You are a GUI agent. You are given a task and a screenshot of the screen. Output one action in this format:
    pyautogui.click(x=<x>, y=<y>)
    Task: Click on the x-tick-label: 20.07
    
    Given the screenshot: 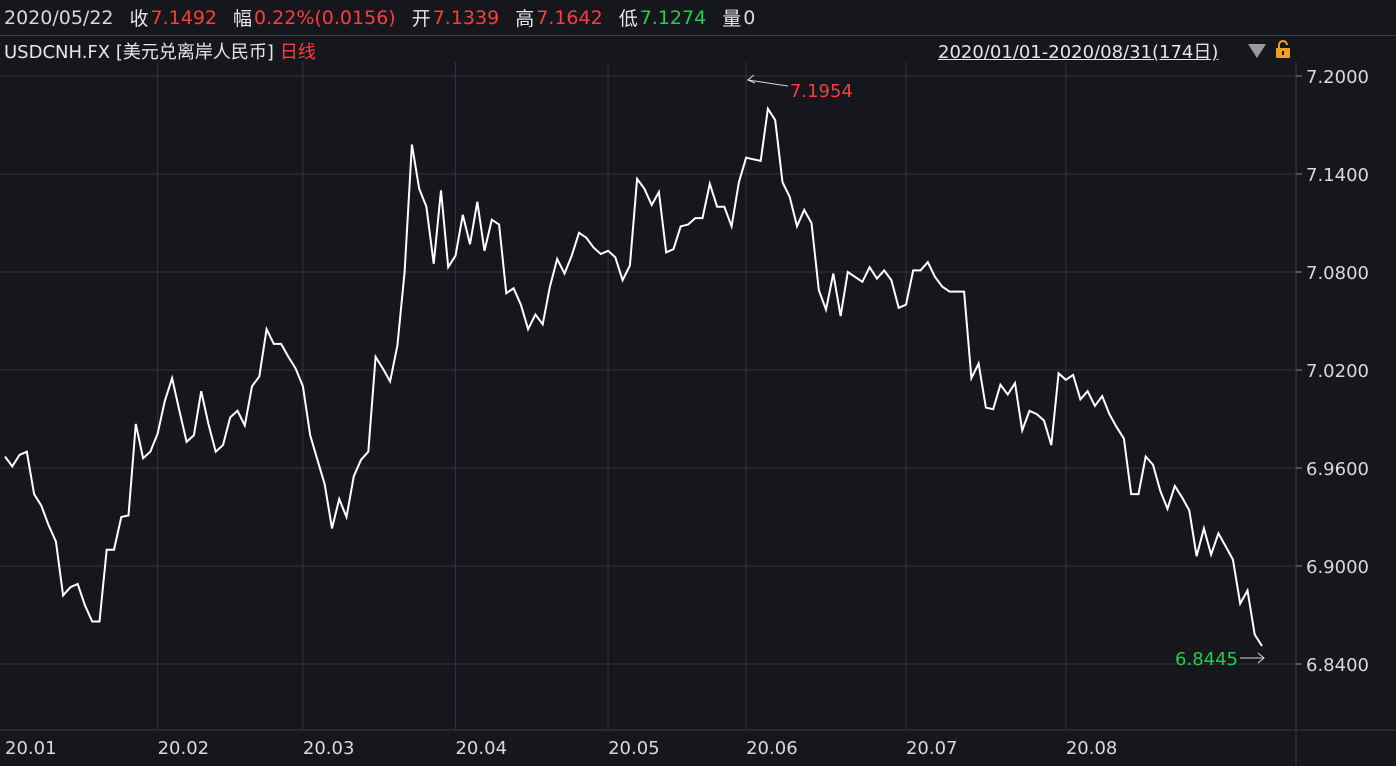 What is the action you would take?
    pyautogui.click(x=932, y=748)
    